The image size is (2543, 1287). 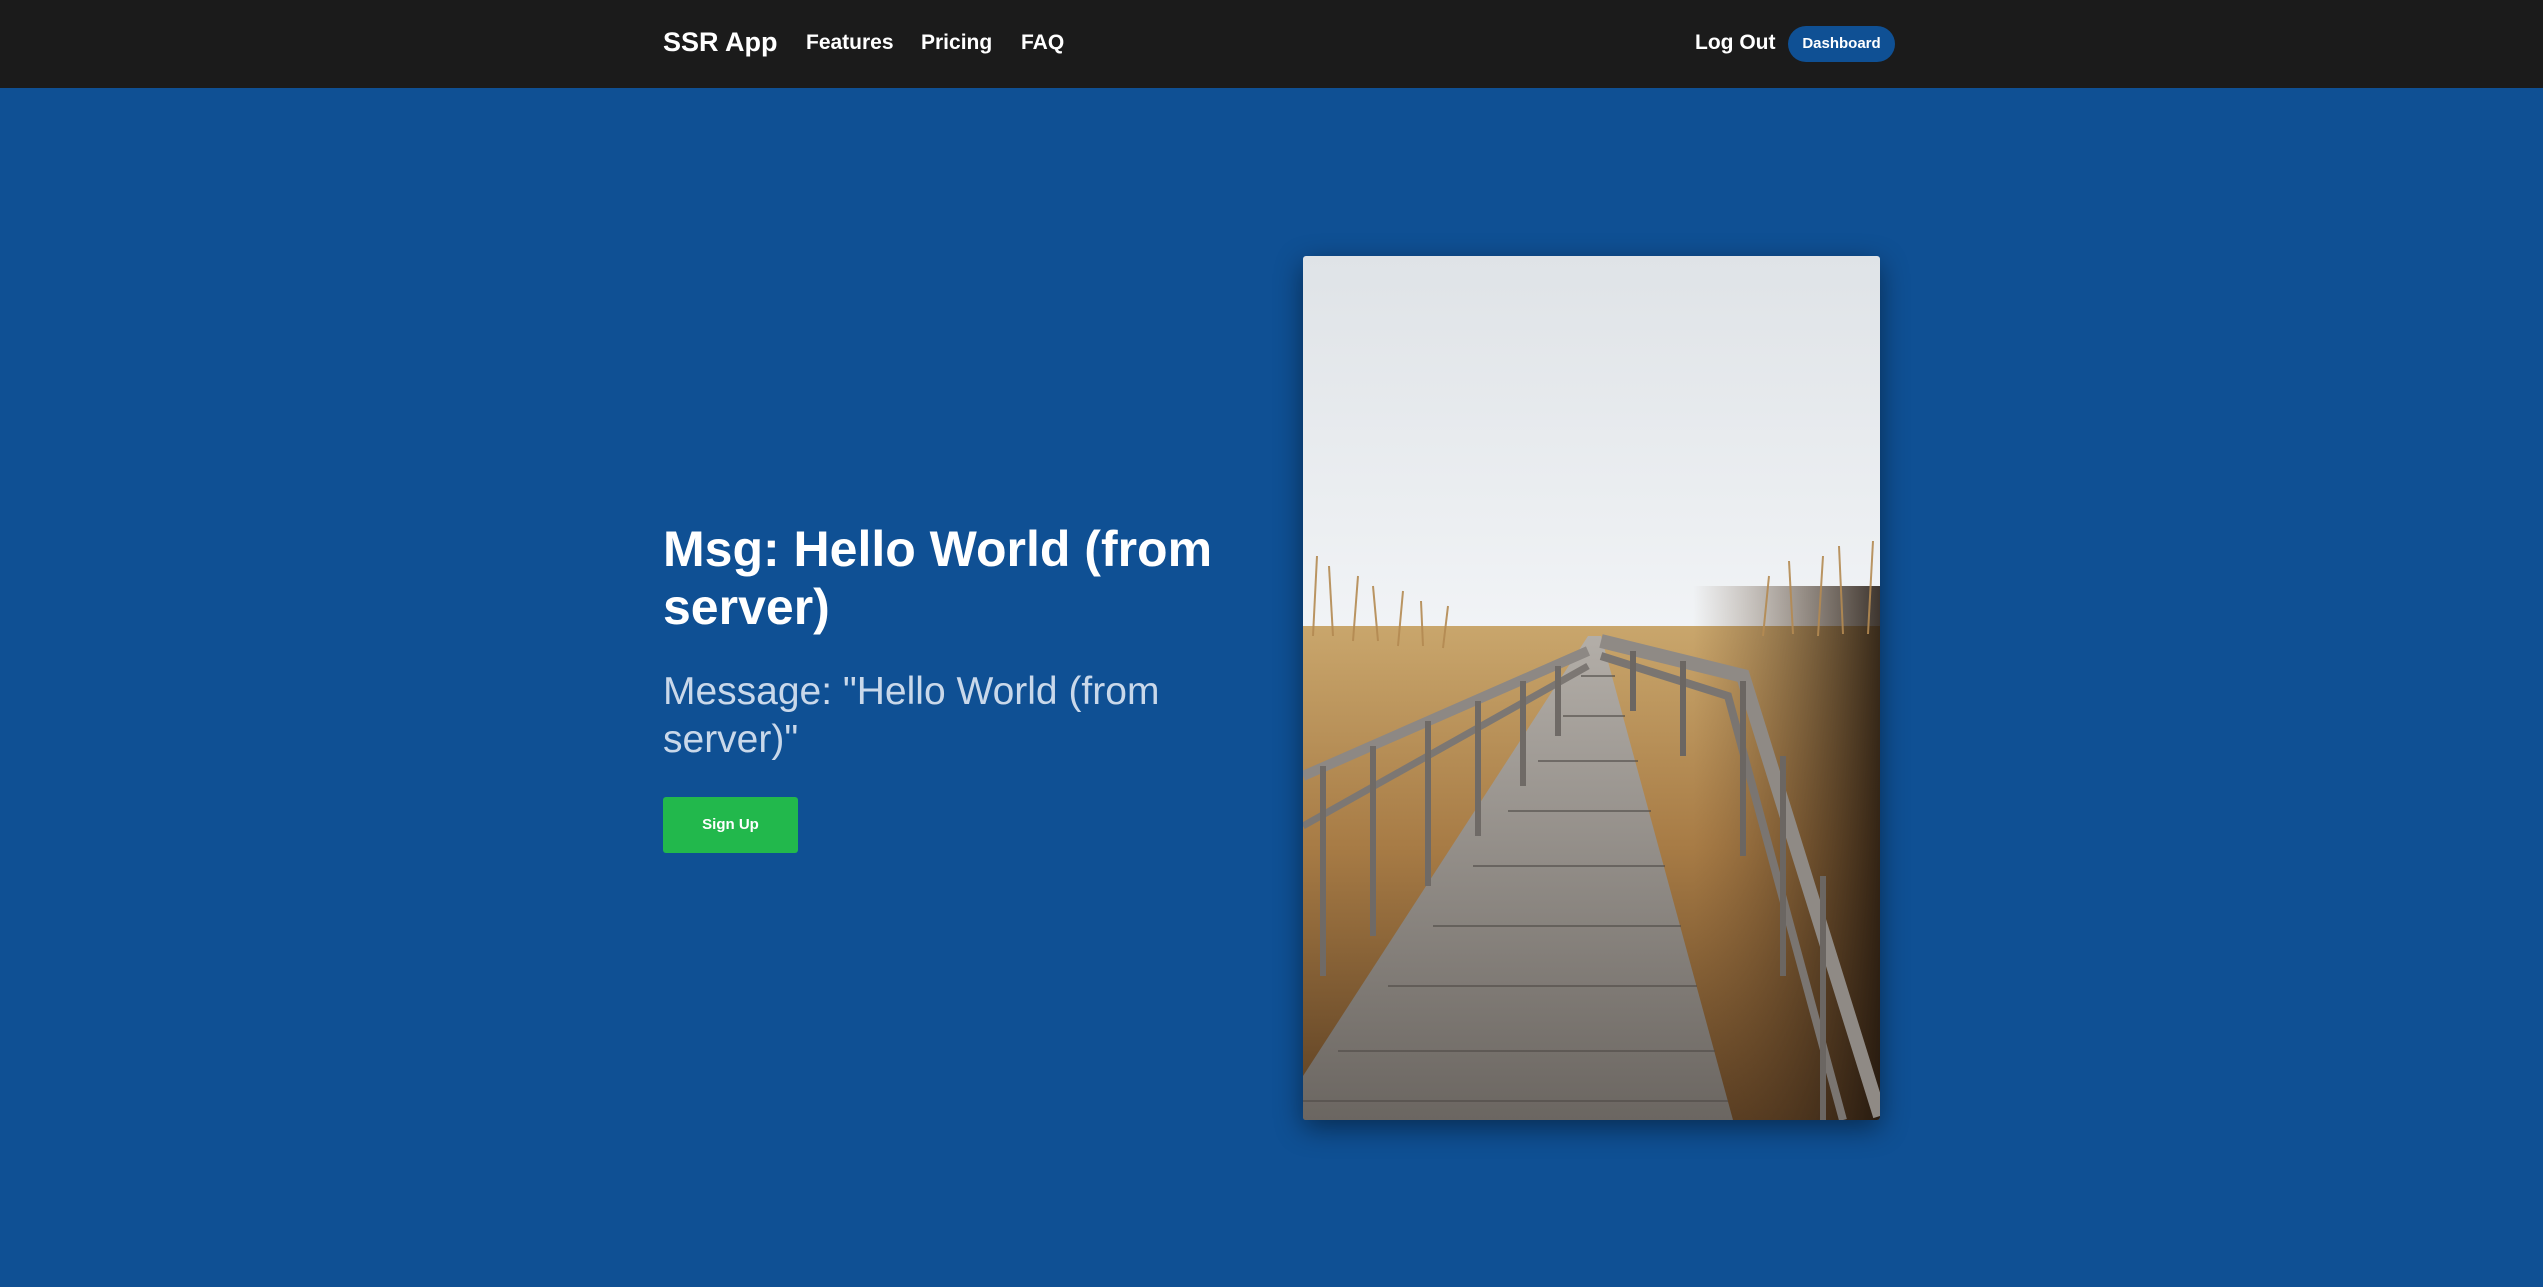 What do you see at coordinates (956, 43) in the screenshot?
I see `nav-link-pricing: Pricing` at bounding box center [956, 43].